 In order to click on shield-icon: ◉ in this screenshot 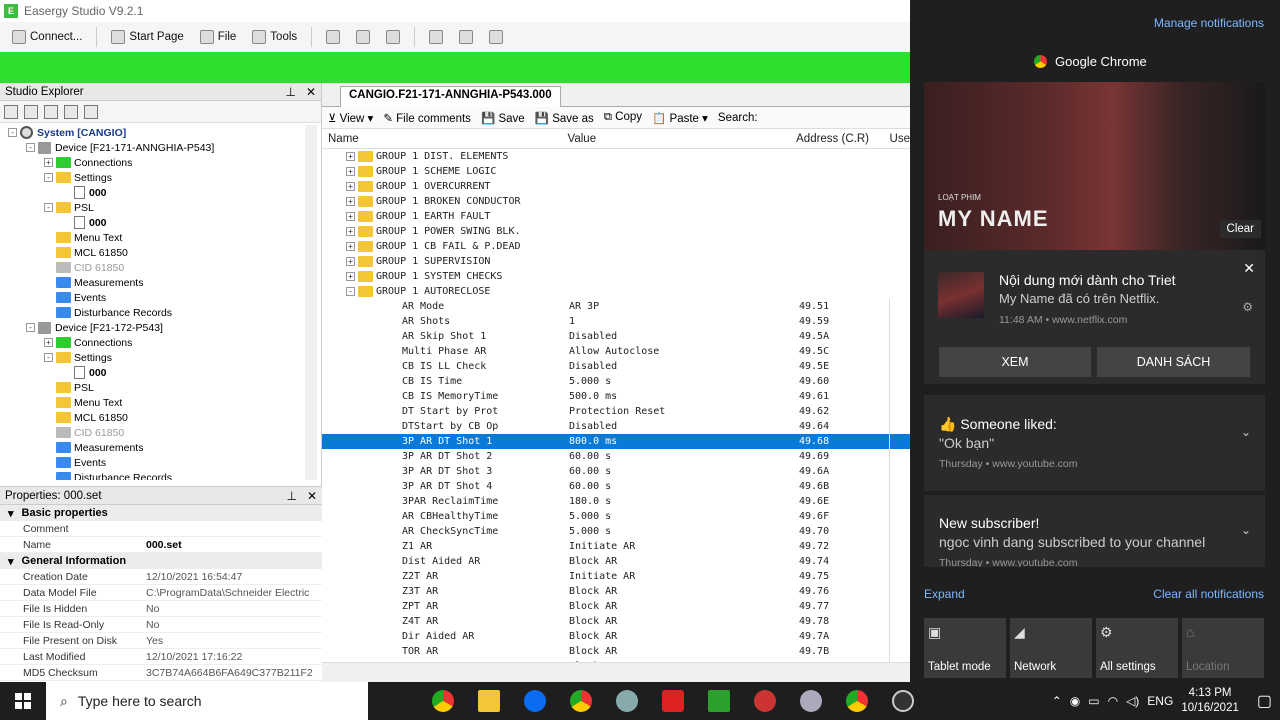, I will do `click(1075, 701)`.